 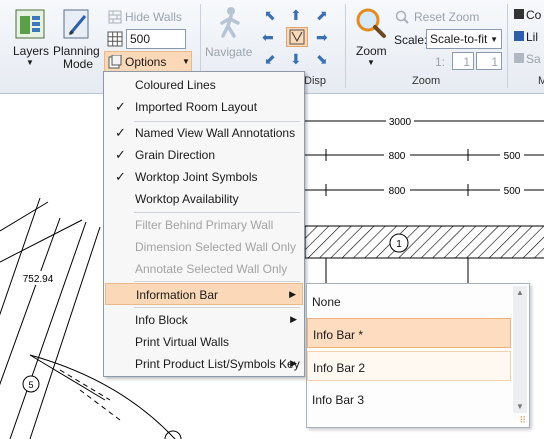 What do you see at coordinates (204, 320) in the screenshot?
I see `menu-item-info-block: Info Block ▶` at bounding box center [204, 320].